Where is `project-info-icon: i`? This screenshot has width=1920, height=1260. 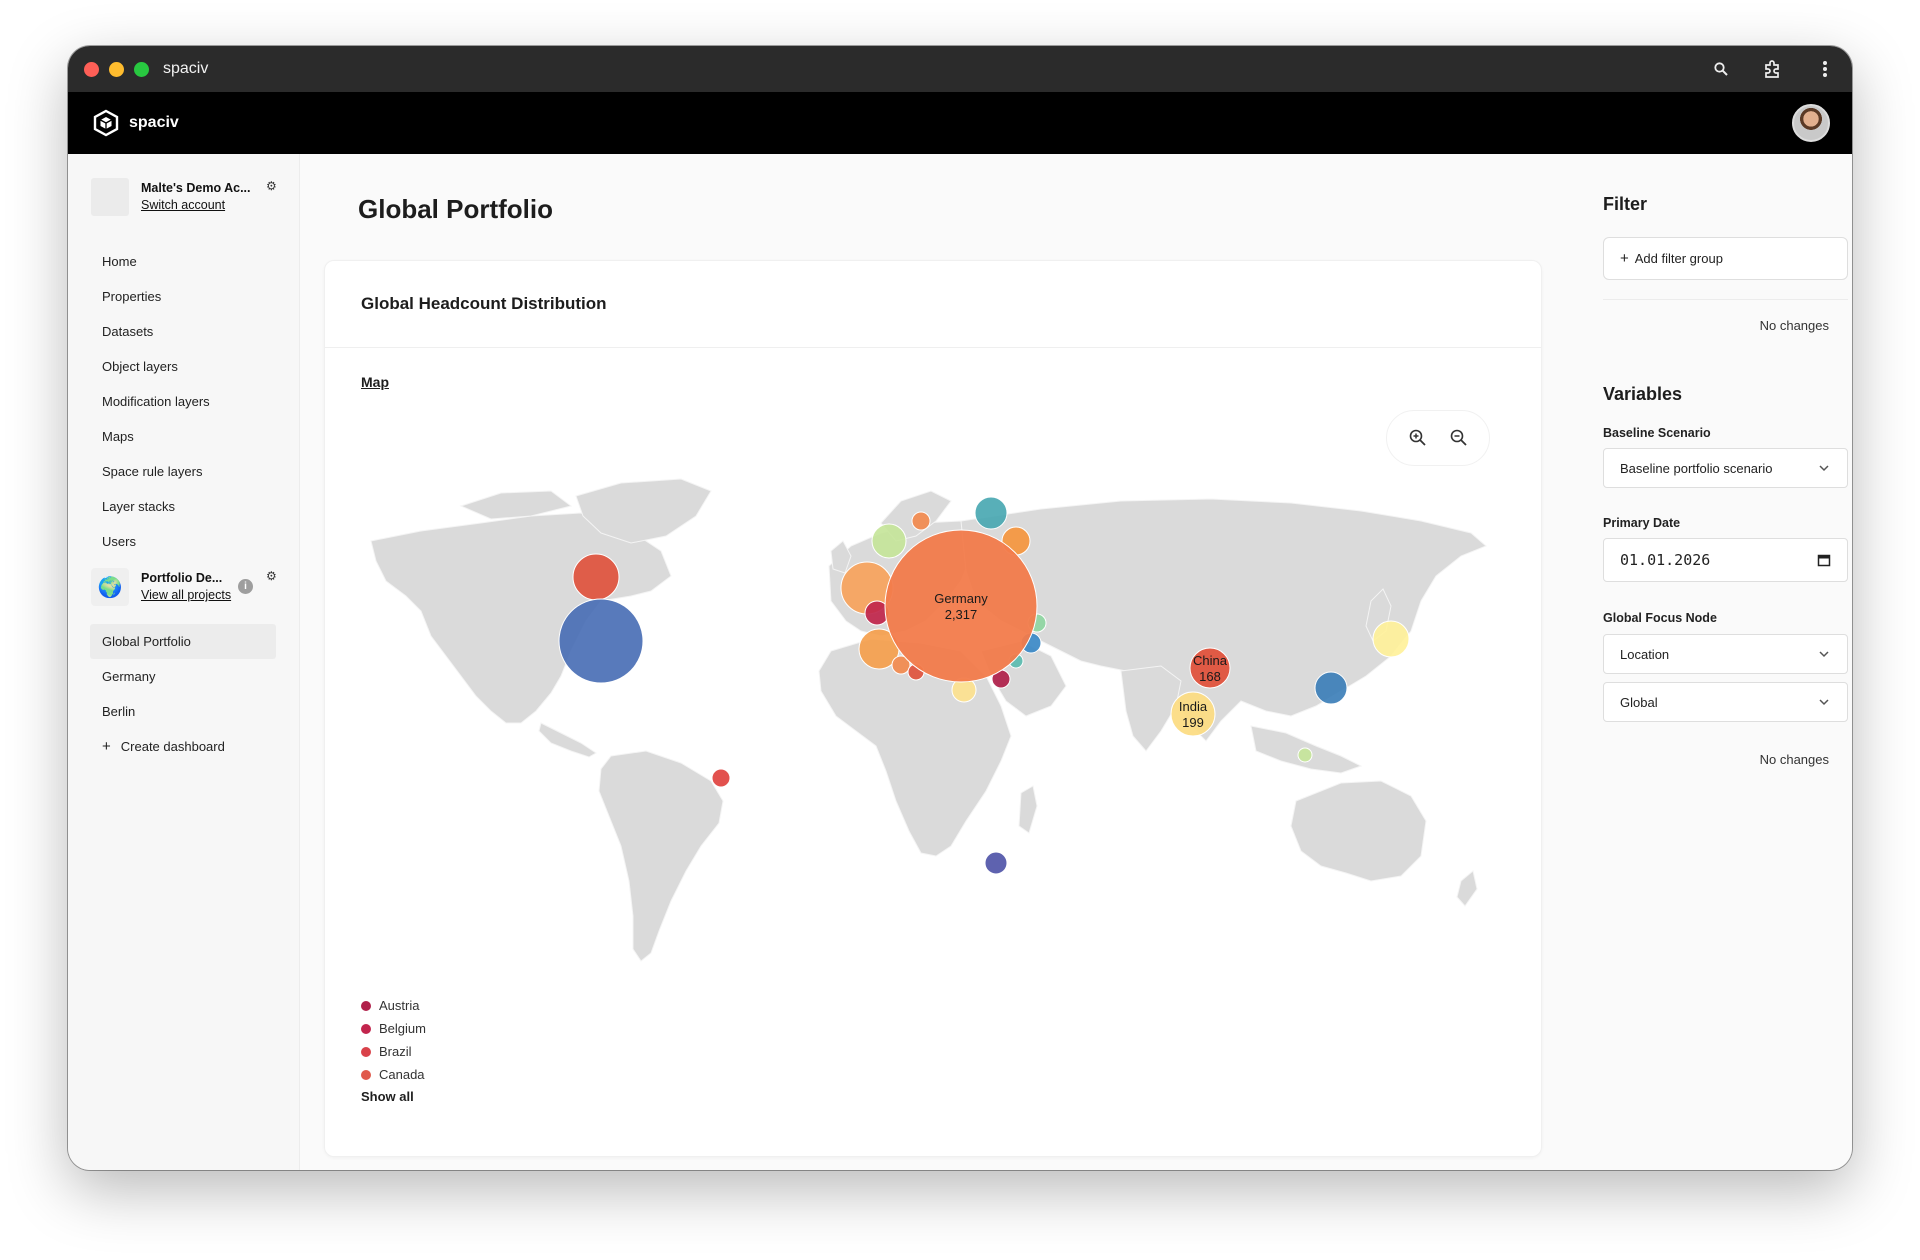
project-info-icon: i is located at coordinates (245, 586).